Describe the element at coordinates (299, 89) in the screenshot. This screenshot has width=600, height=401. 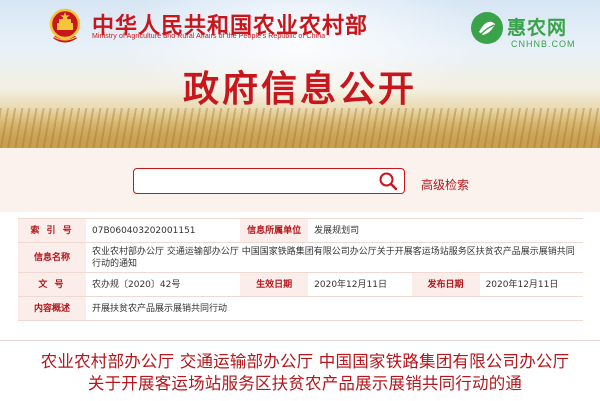
I see `page-title: 政府信息公开` at that location.